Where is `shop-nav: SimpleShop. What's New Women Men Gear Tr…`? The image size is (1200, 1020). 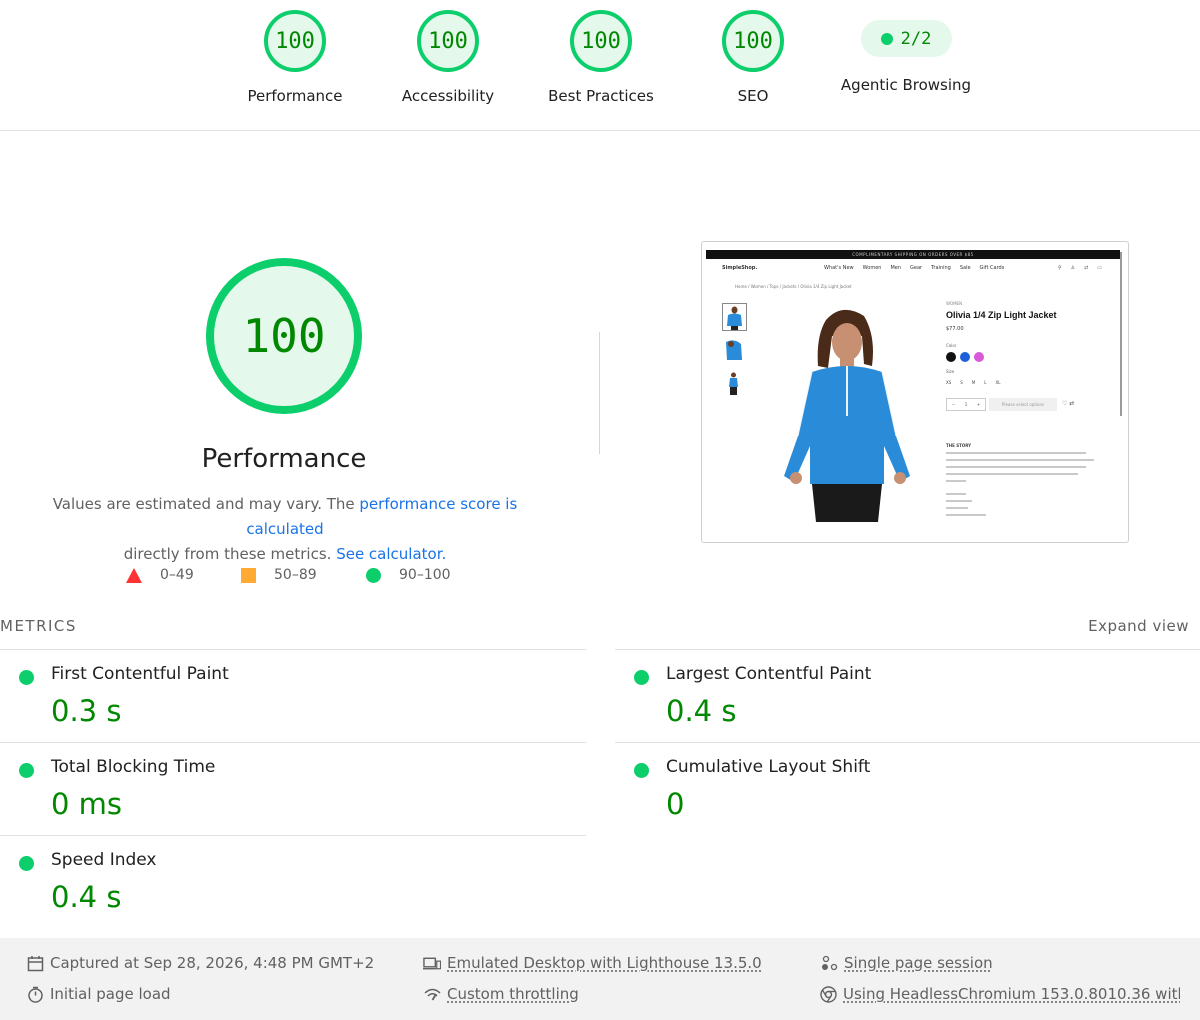 shop-nav: SimpleShop. What's New Women Men Gear Tr… is located at coordinates (912, 269).